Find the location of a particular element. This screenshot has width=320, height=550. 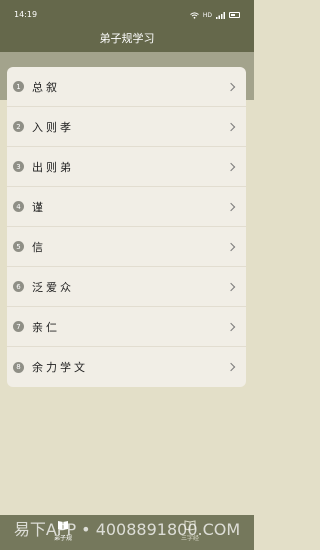

item-number: 3 is located at coordinates (18, 166).